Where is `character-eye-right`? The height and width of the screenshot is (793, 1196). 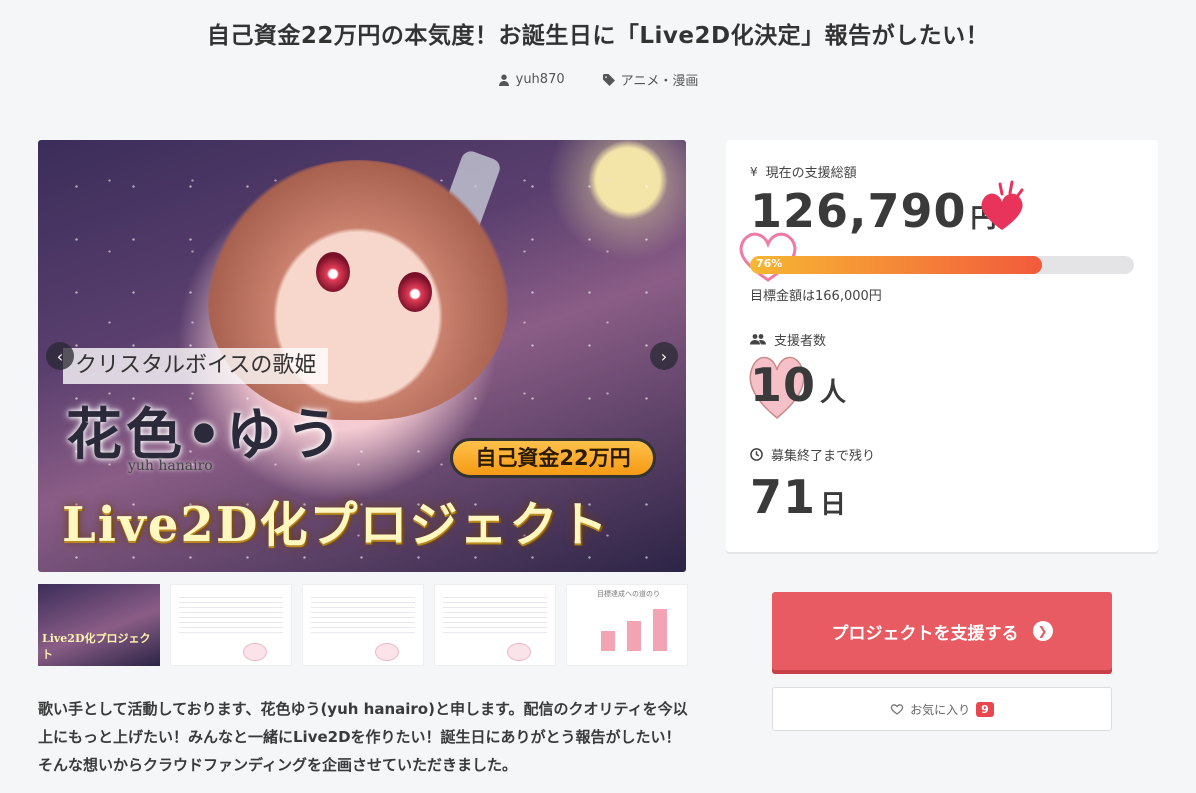 character-eye-right is located at coordinates (415, 292).